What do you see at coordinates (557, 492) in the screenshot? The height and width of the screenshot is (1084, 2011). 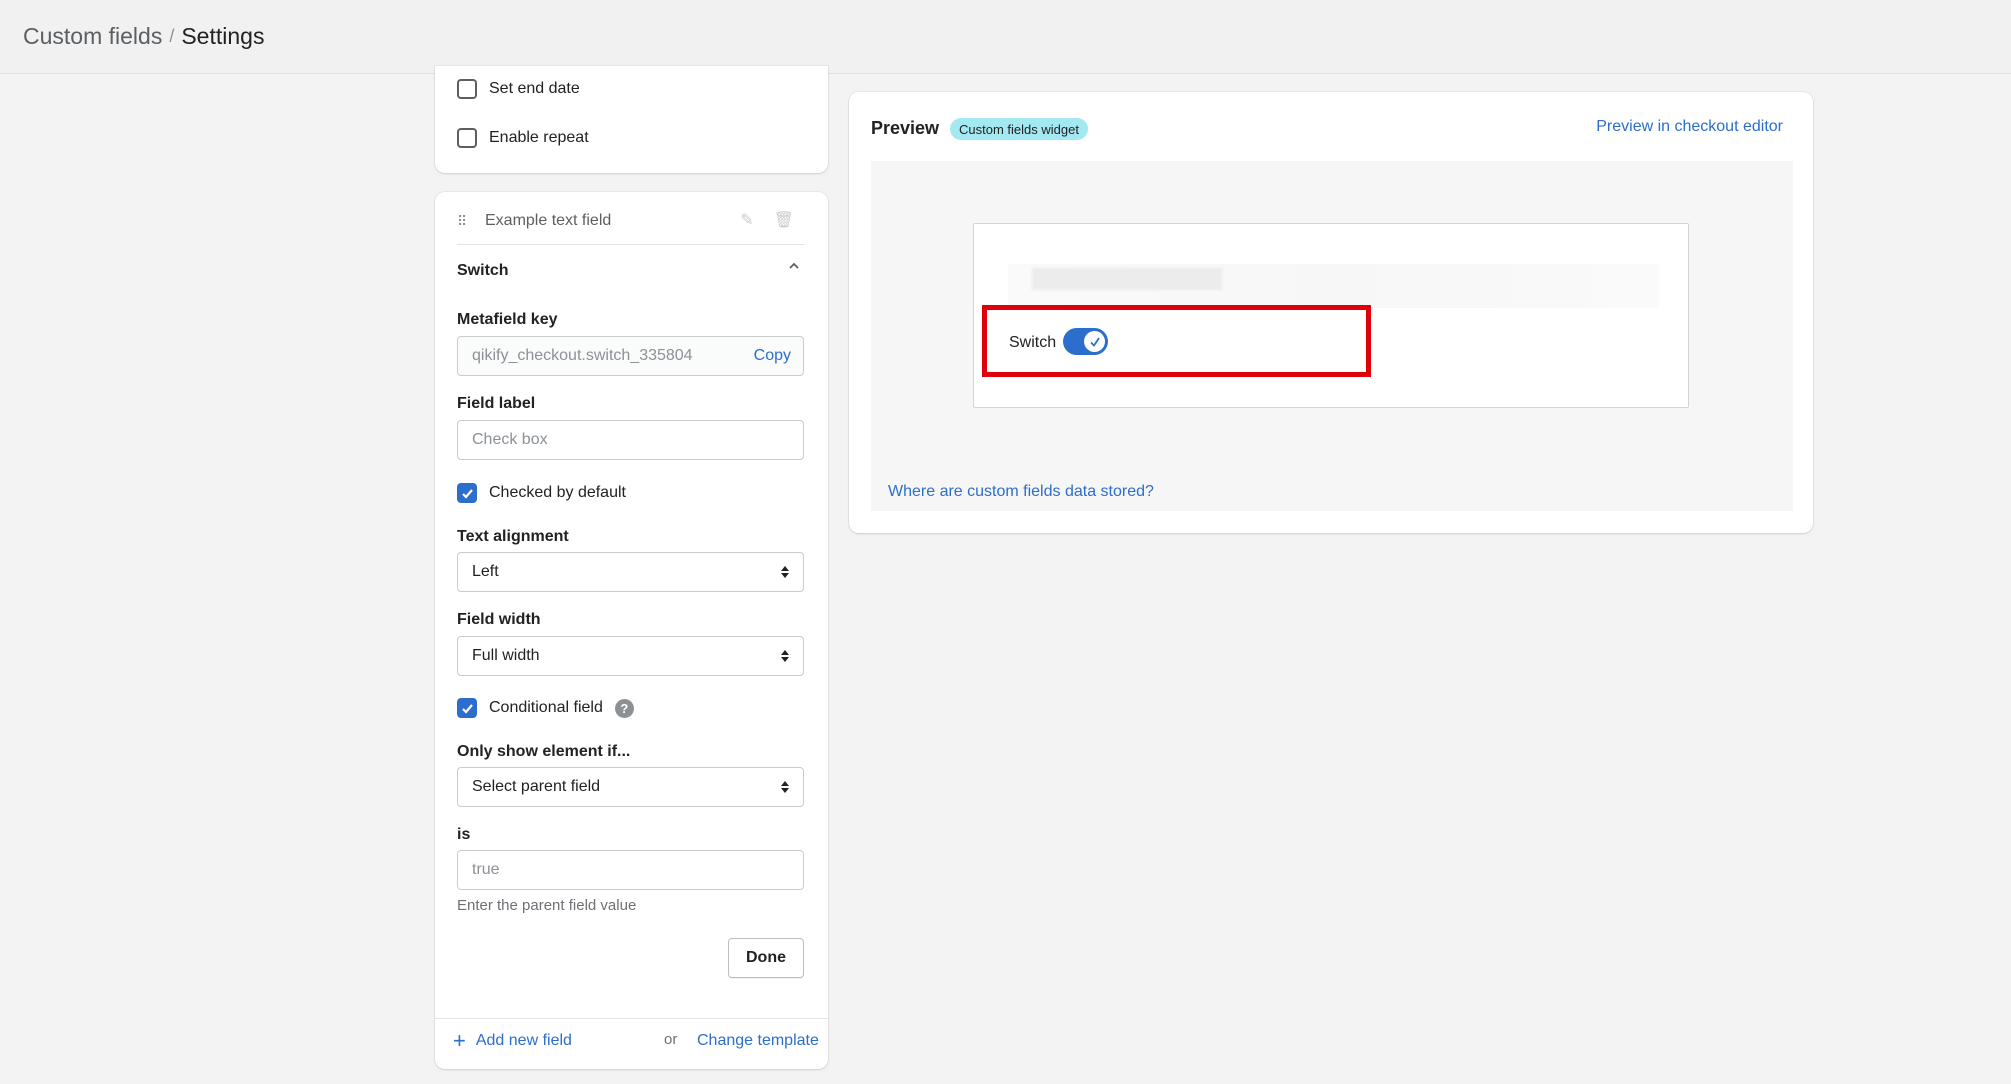 I see `checkbox-label: Checked by default` at bounding box center [557, 492].